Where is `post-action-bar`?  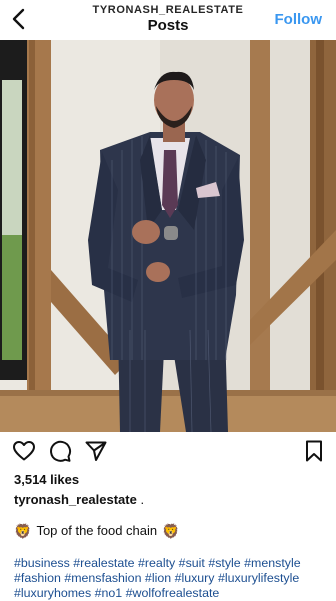
post-action-bar is located at coordinates (168, 451).